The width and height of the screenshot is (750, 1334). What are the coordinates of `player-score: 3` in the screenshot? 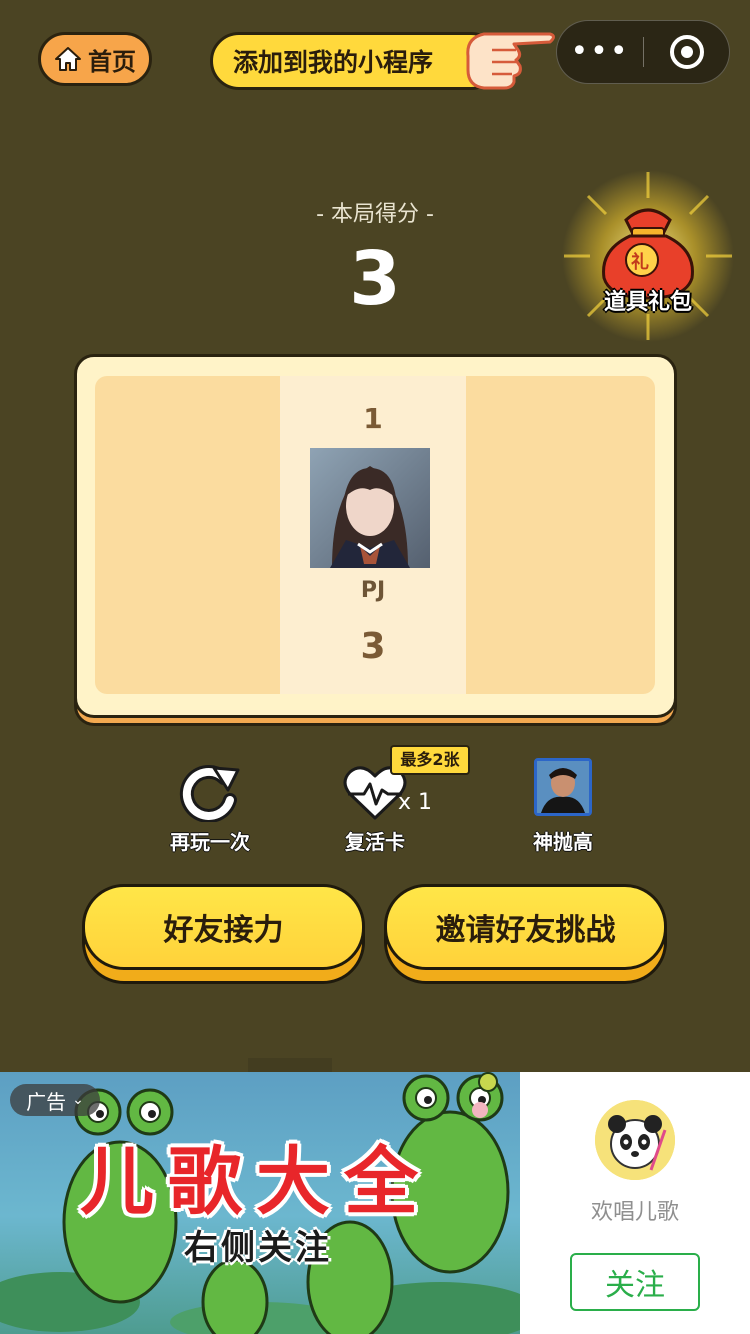 It's located at (373, 646).